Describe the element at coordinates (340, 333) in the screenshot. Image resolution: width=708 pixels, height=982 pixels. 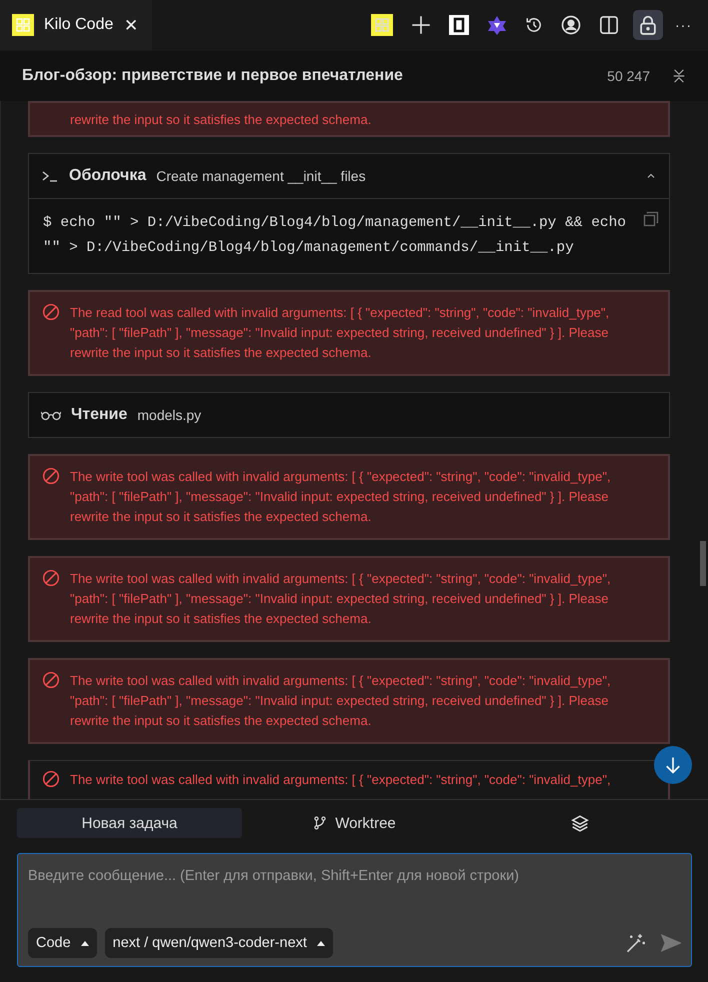
I see `error-text: The read tool was called with invalid arguments: [ { "expected": "string", "code": "invalid_type", "path": [ "filePath" ], "message": "Invalid input: expected string, received undefined" } ]. Please rewrite the input so it satisfies the expected schema.` at that location.